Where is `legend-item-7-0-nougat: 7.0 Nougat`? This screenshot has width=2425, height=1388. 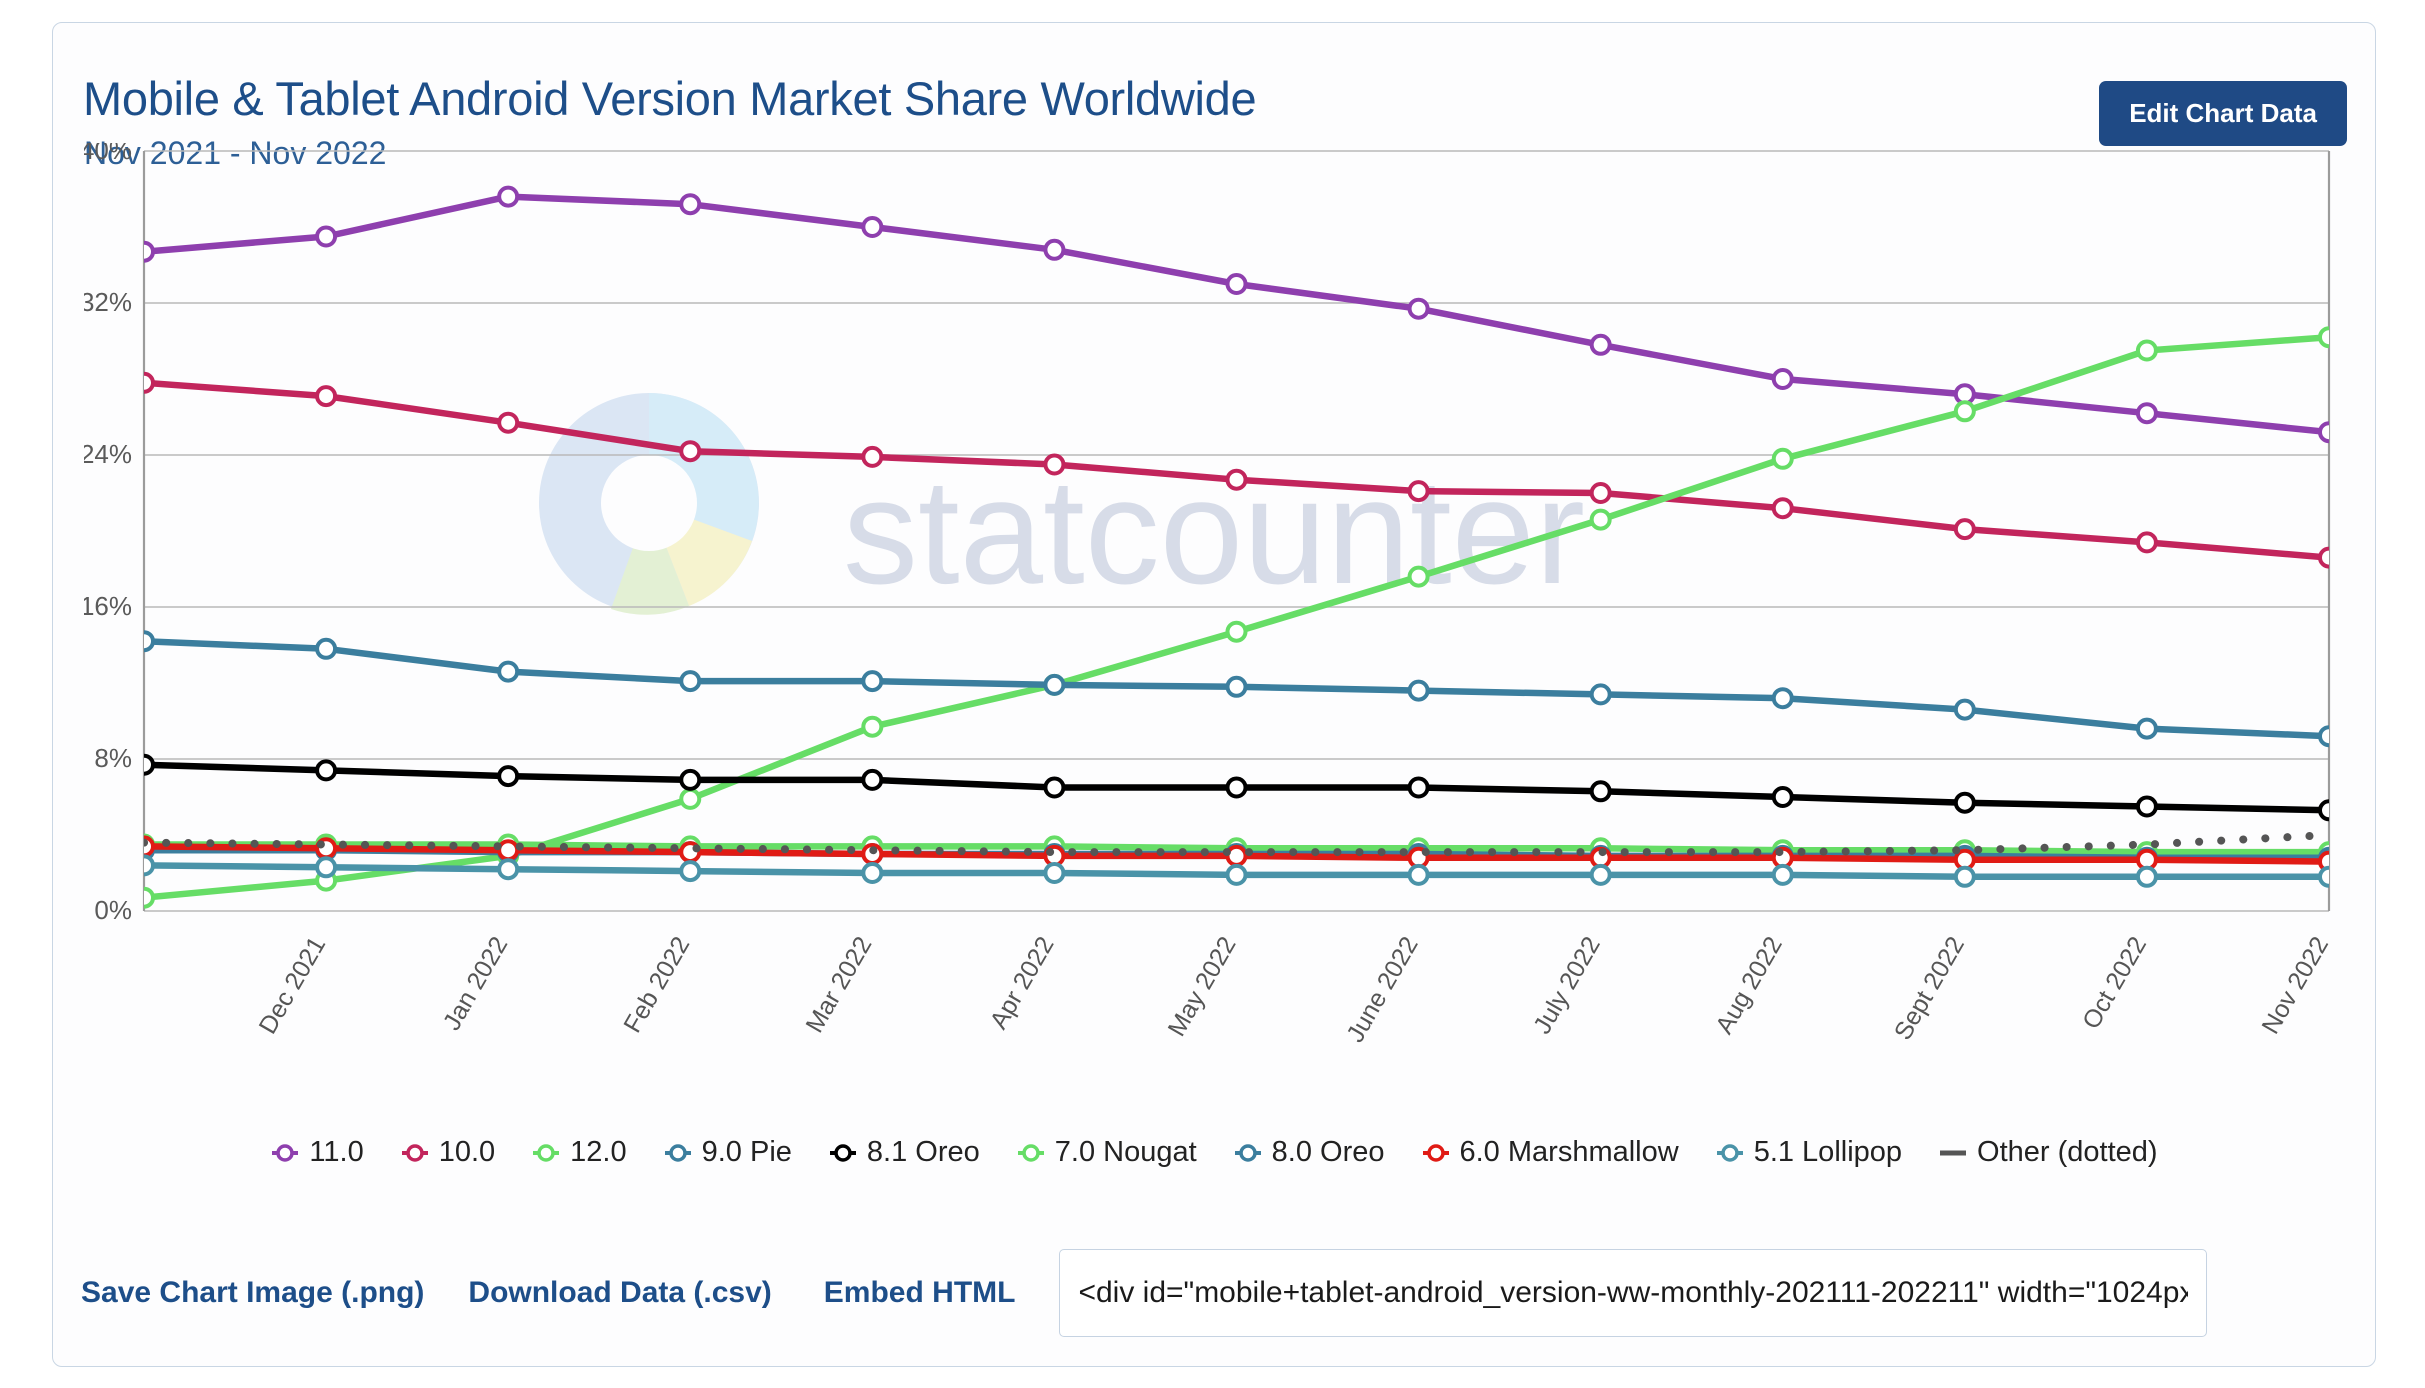 legend-item-7-0-nougat: 7.0 Nougat is located at coordinates (1106, 1152).